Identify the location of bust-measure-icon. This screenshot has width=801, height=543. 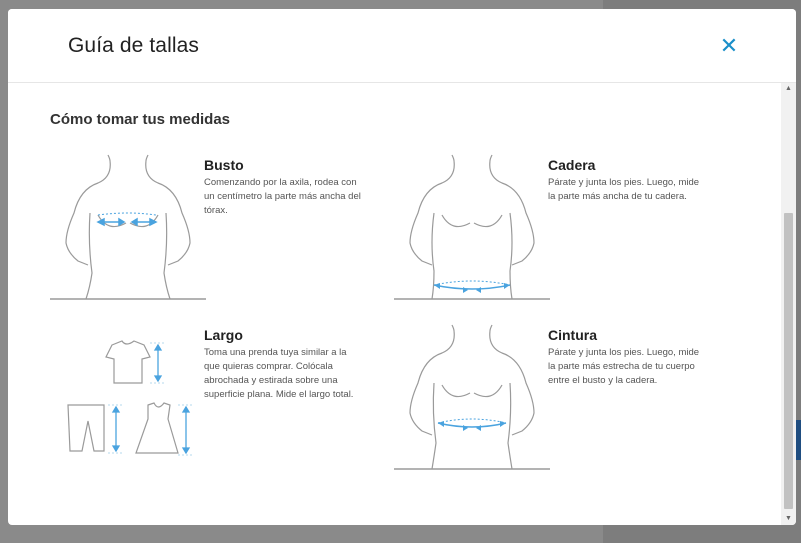
(128, 227).